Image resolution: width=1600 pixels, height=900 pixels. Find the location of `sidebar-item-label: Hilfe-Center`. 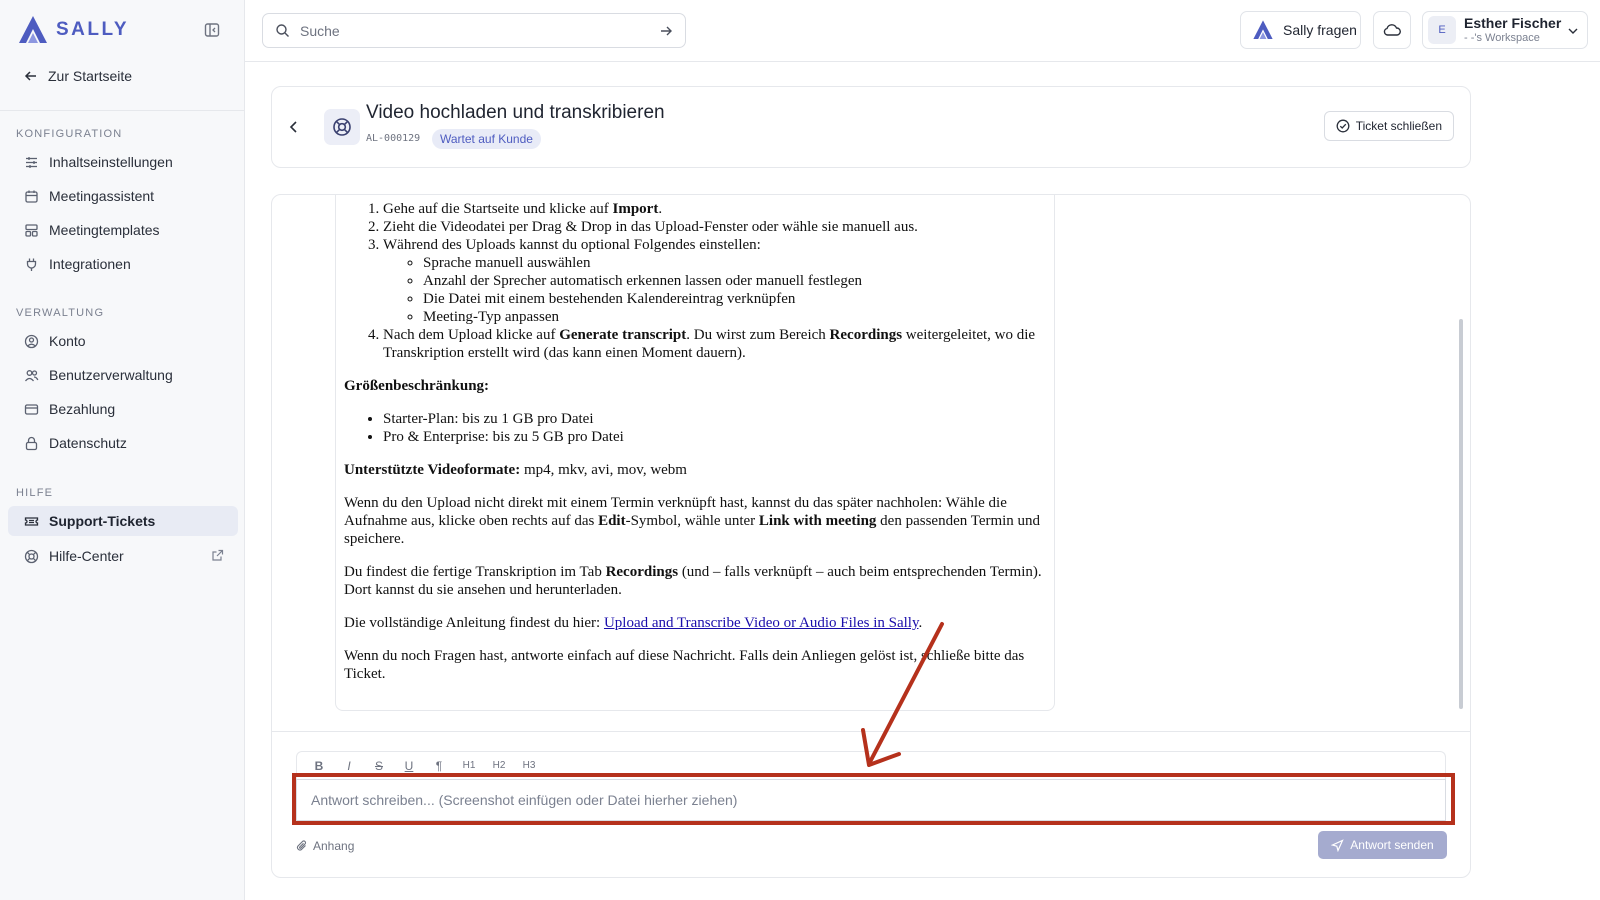

sidebar-item-label: Hilfe-Center is located at coordinates (86, 556).